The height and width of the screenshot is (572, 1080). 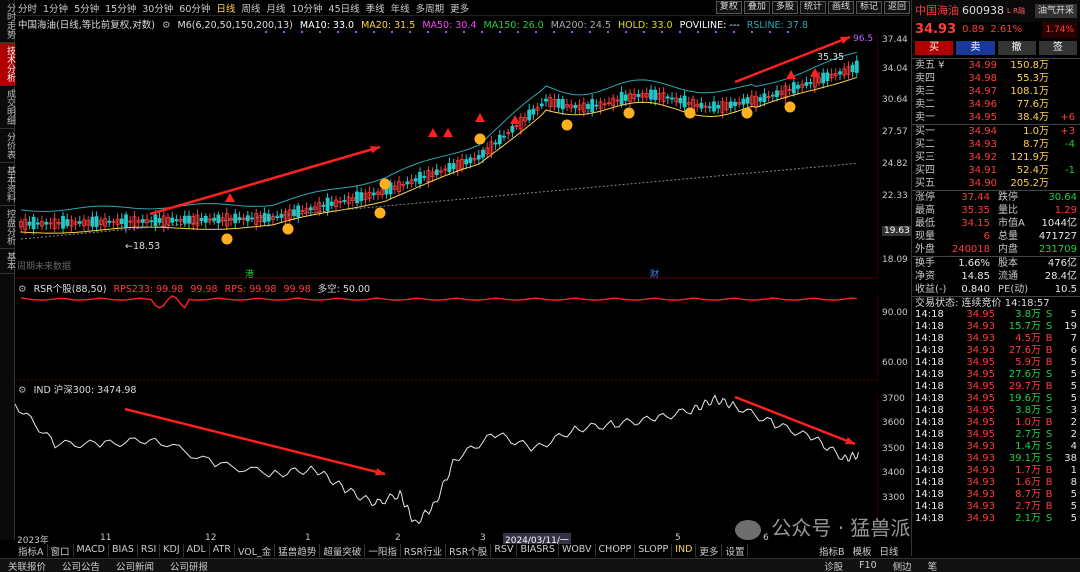 What do you see at coordinates (996, 144) in the screenshot?
I see `order-book-row: 买二 34.93 8.7万 -4` at bounding box center [996, 144].